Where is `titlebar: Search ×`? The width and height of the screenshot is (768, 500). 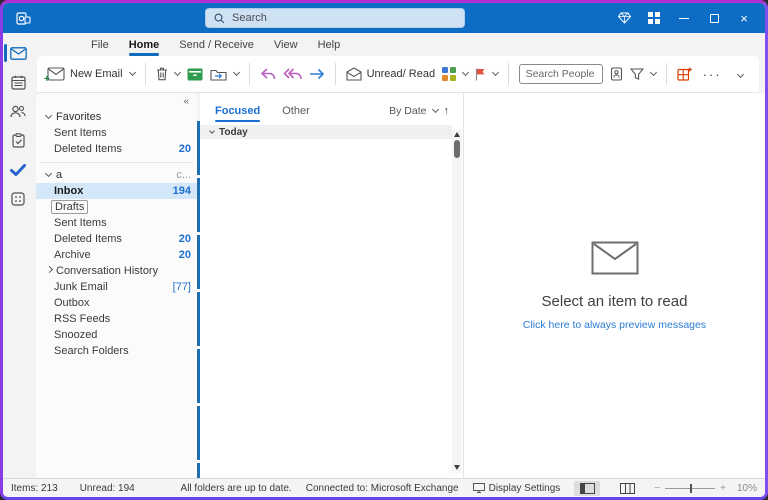 titlebar: Search × is located at coordinates (384, 18).